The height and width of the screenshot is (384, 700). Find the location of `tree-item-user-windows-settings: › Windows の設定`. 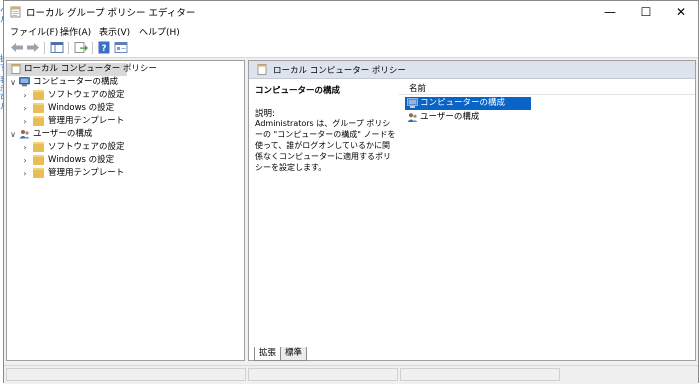

tree-item-user-windows-settings: › Windows の設定 is located at coordinates (107, 160).